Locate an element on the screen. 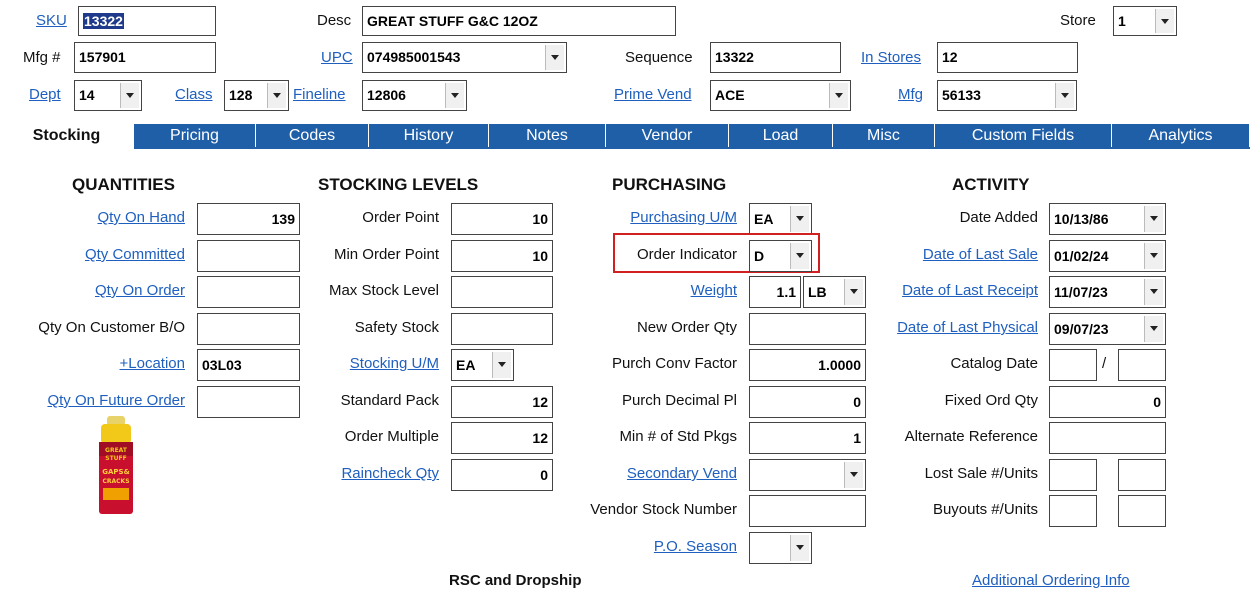  date-last-receipt-select: 11/07/23 is located at coordinates (1107, 292).